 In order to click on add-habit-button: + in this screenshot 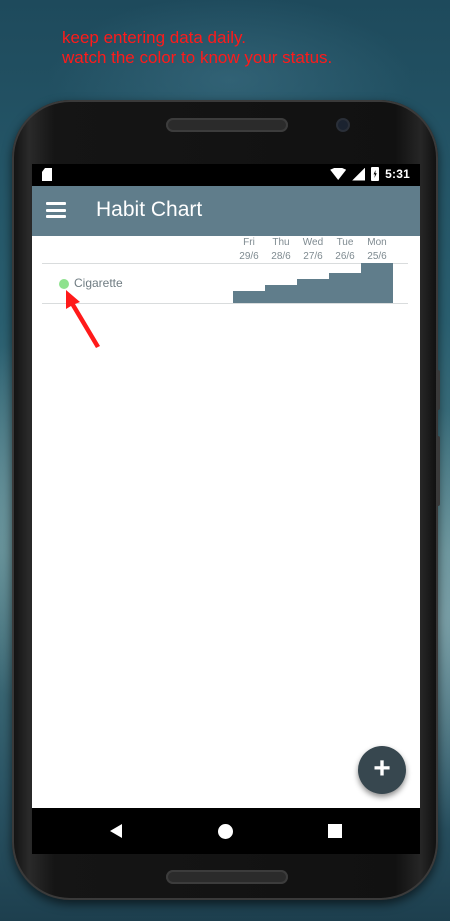, I will do `click(382, 770)`.